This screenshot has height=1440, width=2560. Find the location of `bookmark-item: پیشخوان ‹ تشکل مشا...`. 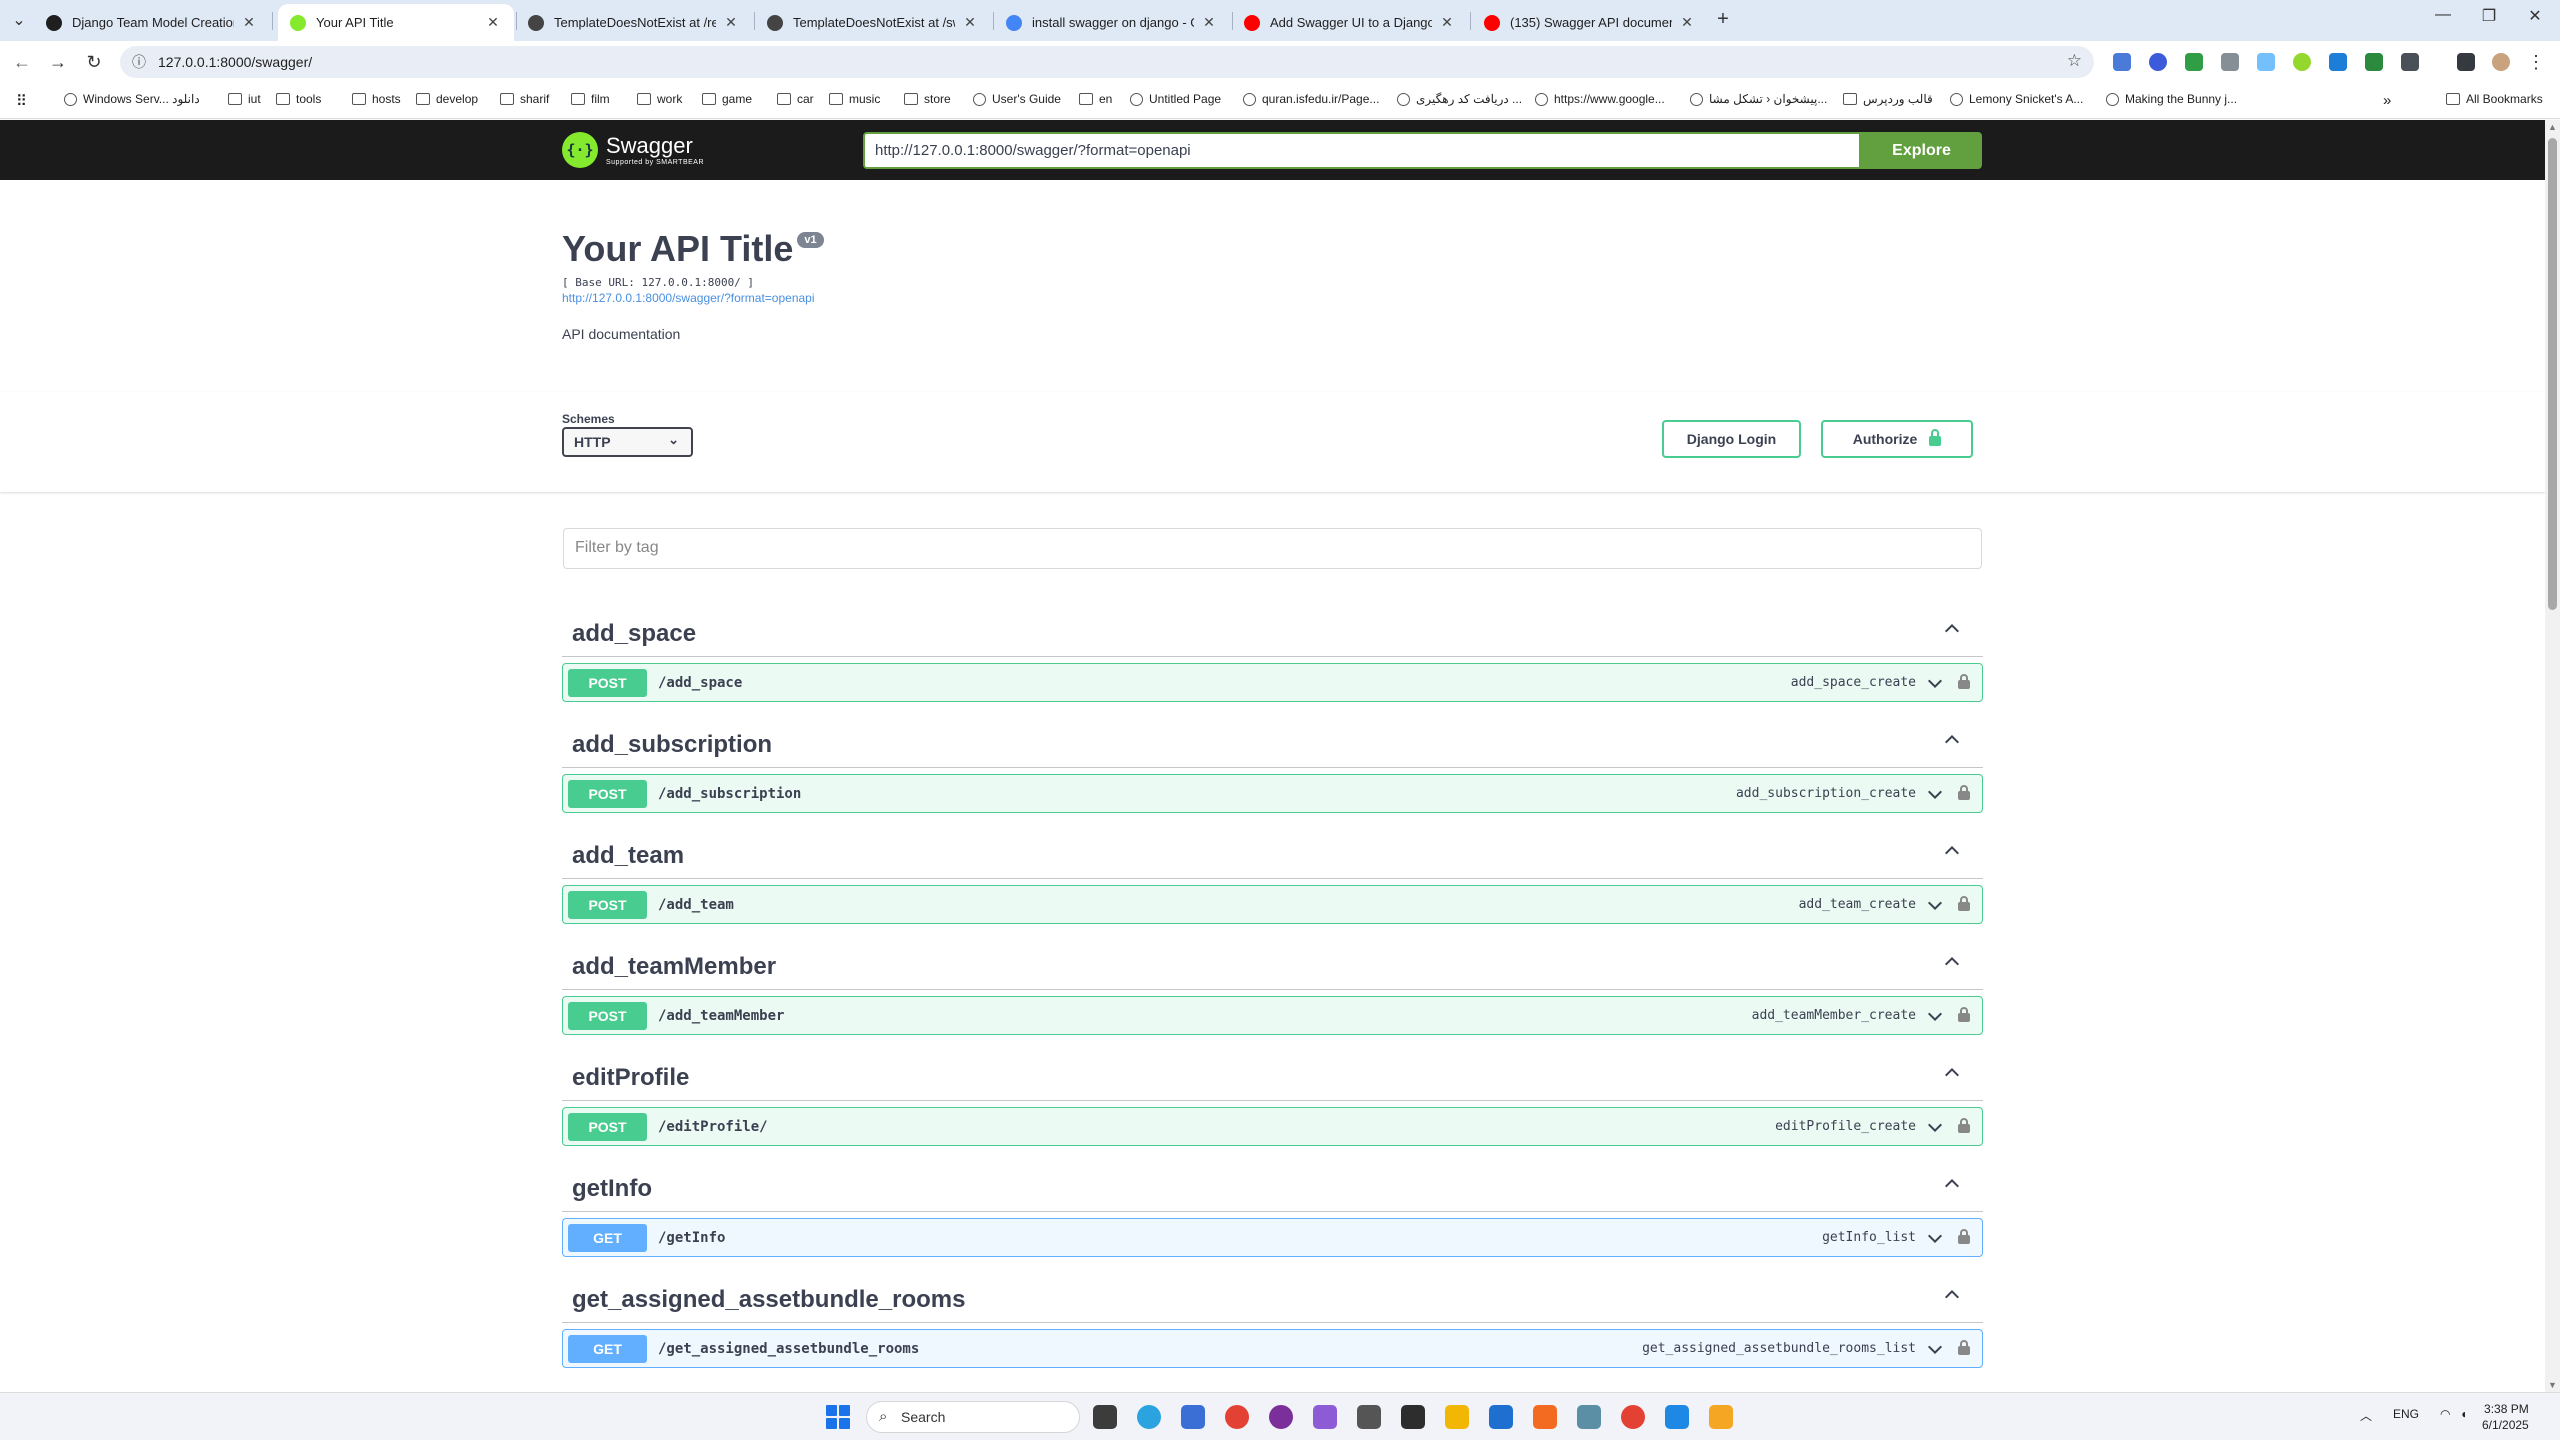

bookmark-item: پیشخوان ‹ تشکل مشا... is located at coordinates (1758, 99).